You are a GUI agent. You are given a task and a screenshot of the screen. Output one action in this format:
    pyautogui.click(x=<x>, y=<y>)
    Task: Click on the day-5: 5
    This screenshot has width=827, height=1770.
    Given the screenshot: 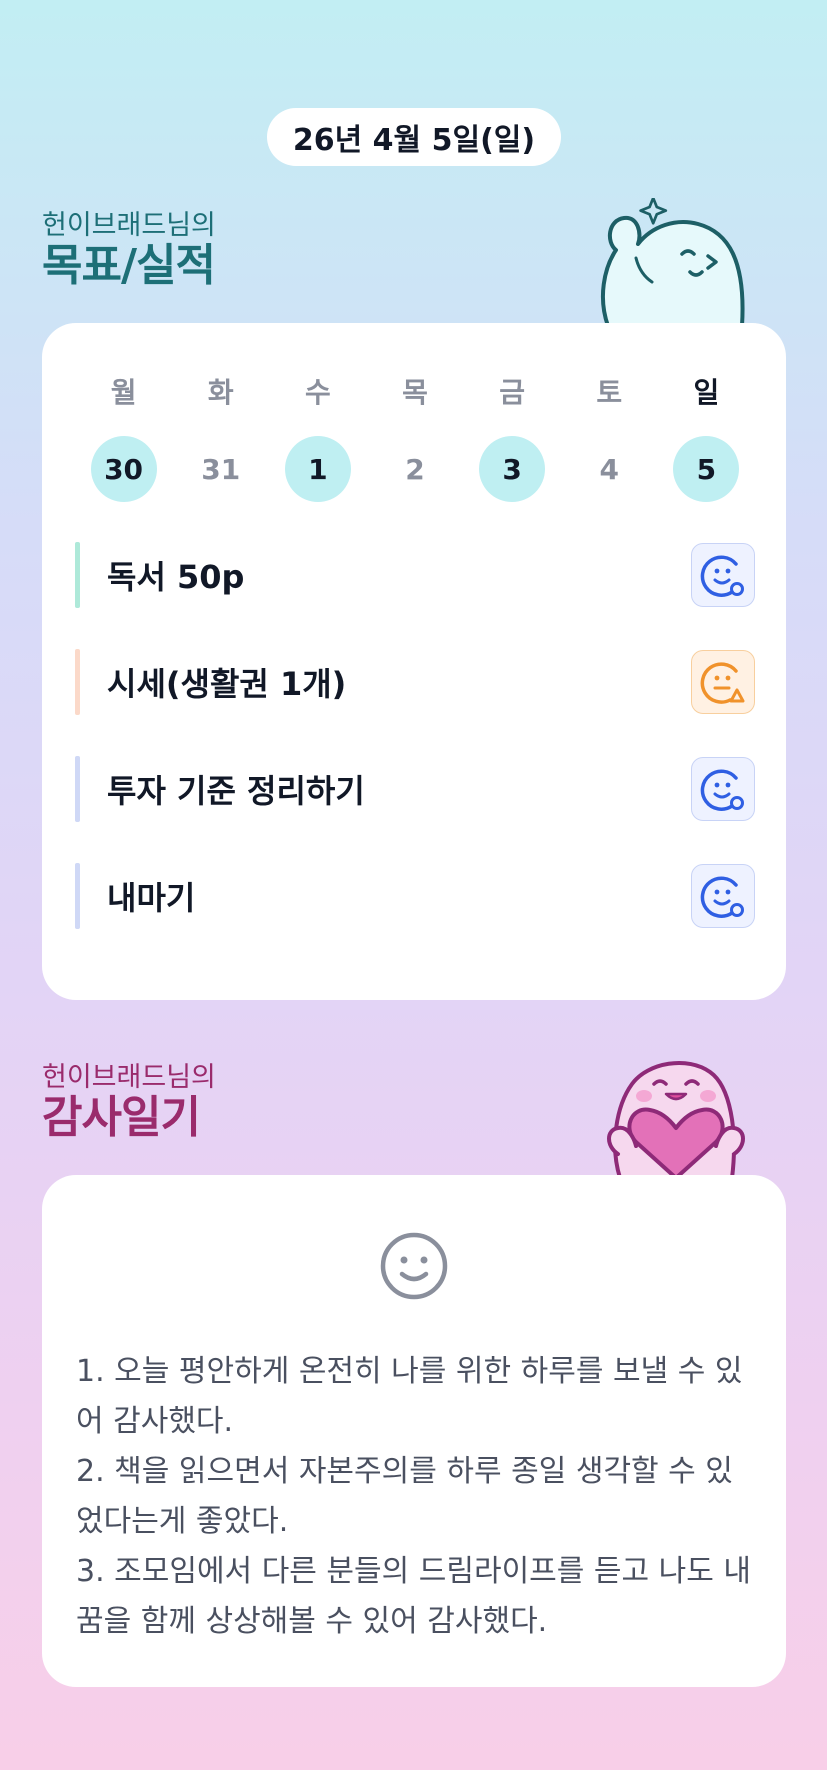 What is the action you would take?
    pyautogui.click(x=706, y=469)
    